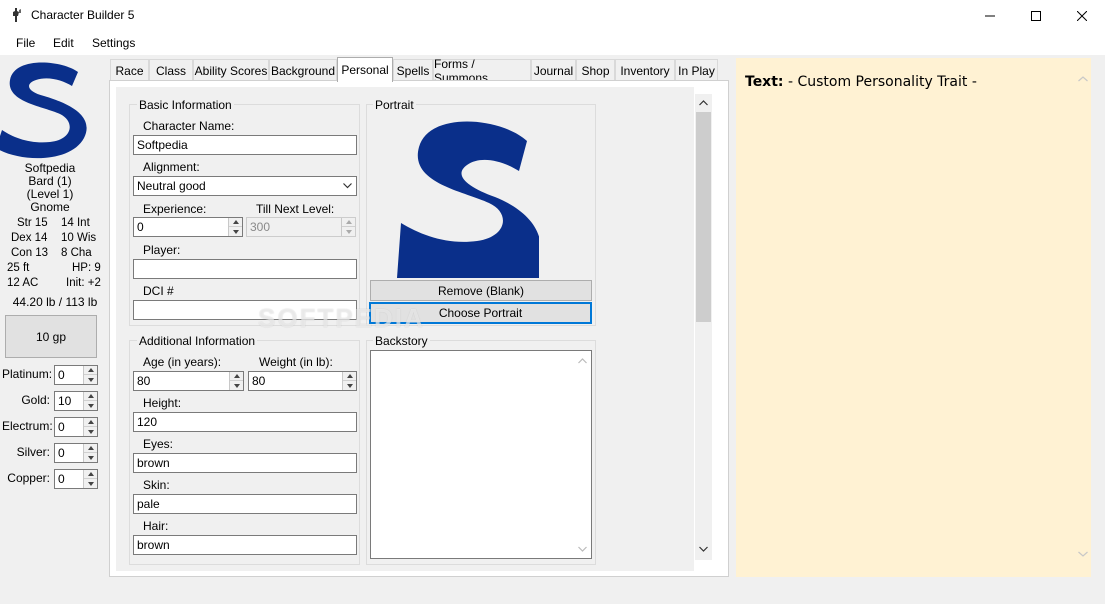 The image size is (1105, 604). What do you see at coordinates (245, 422) in the screenshot?
I see `height-field: 120` at bounding box center [245, 422].